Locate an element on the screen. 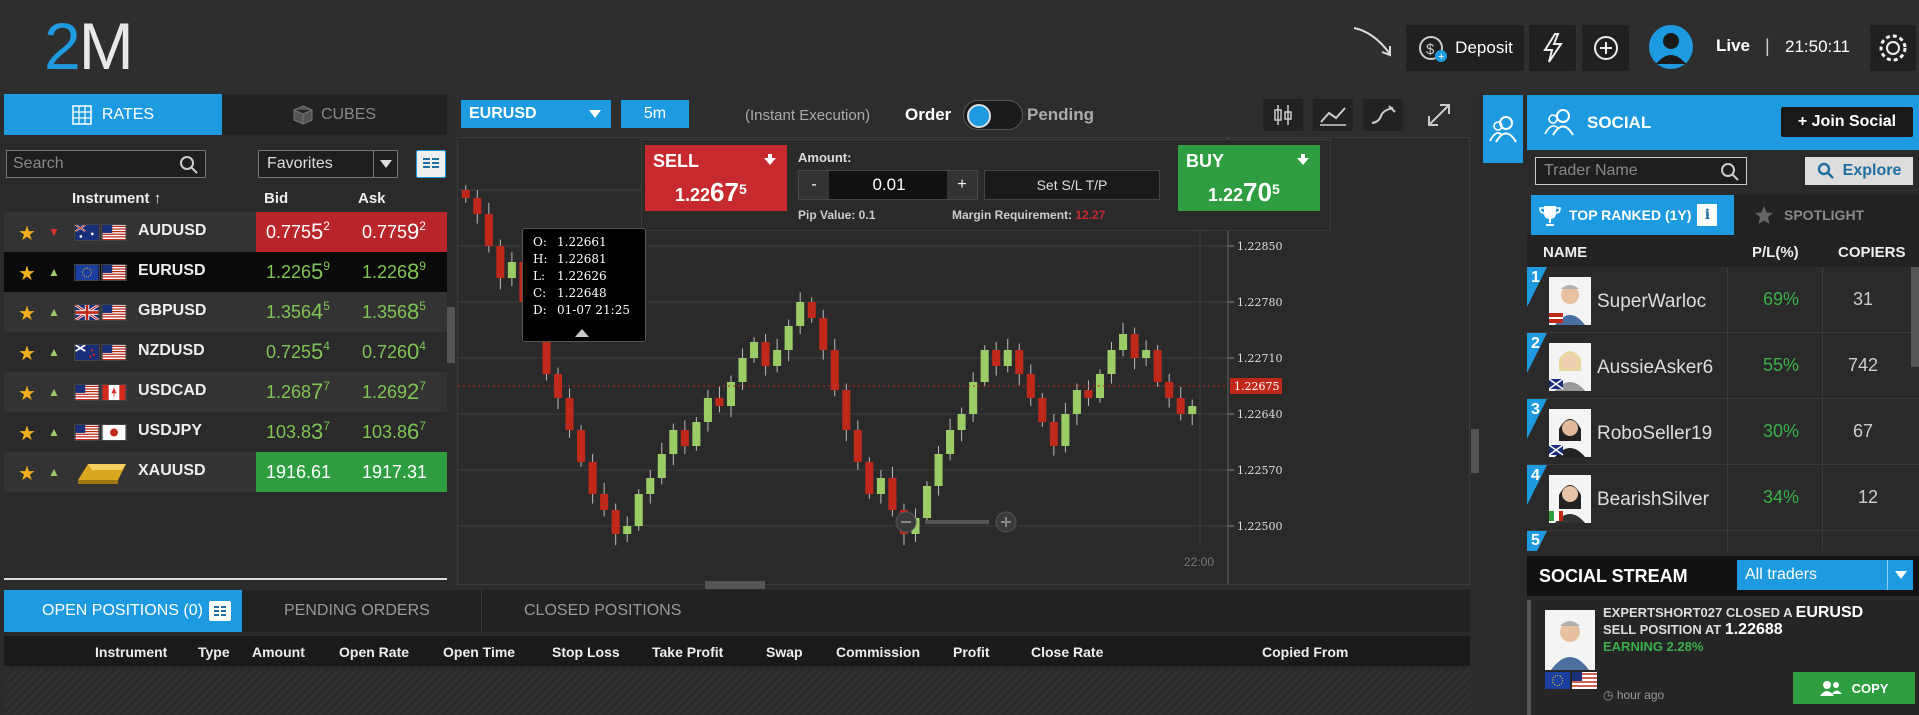  zoom-slider is located at coordinates (960, 522).